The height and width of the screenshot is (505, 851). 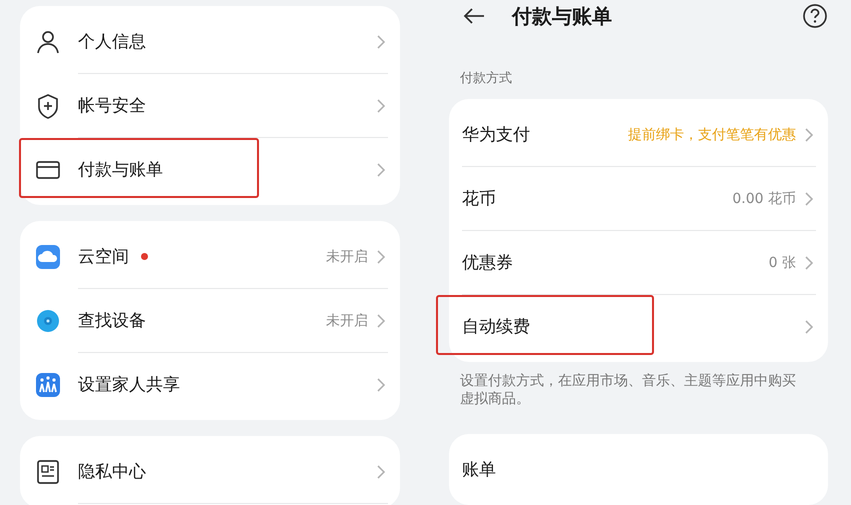 I want to click on bills-item: 账单, so click(x=638, y=469).